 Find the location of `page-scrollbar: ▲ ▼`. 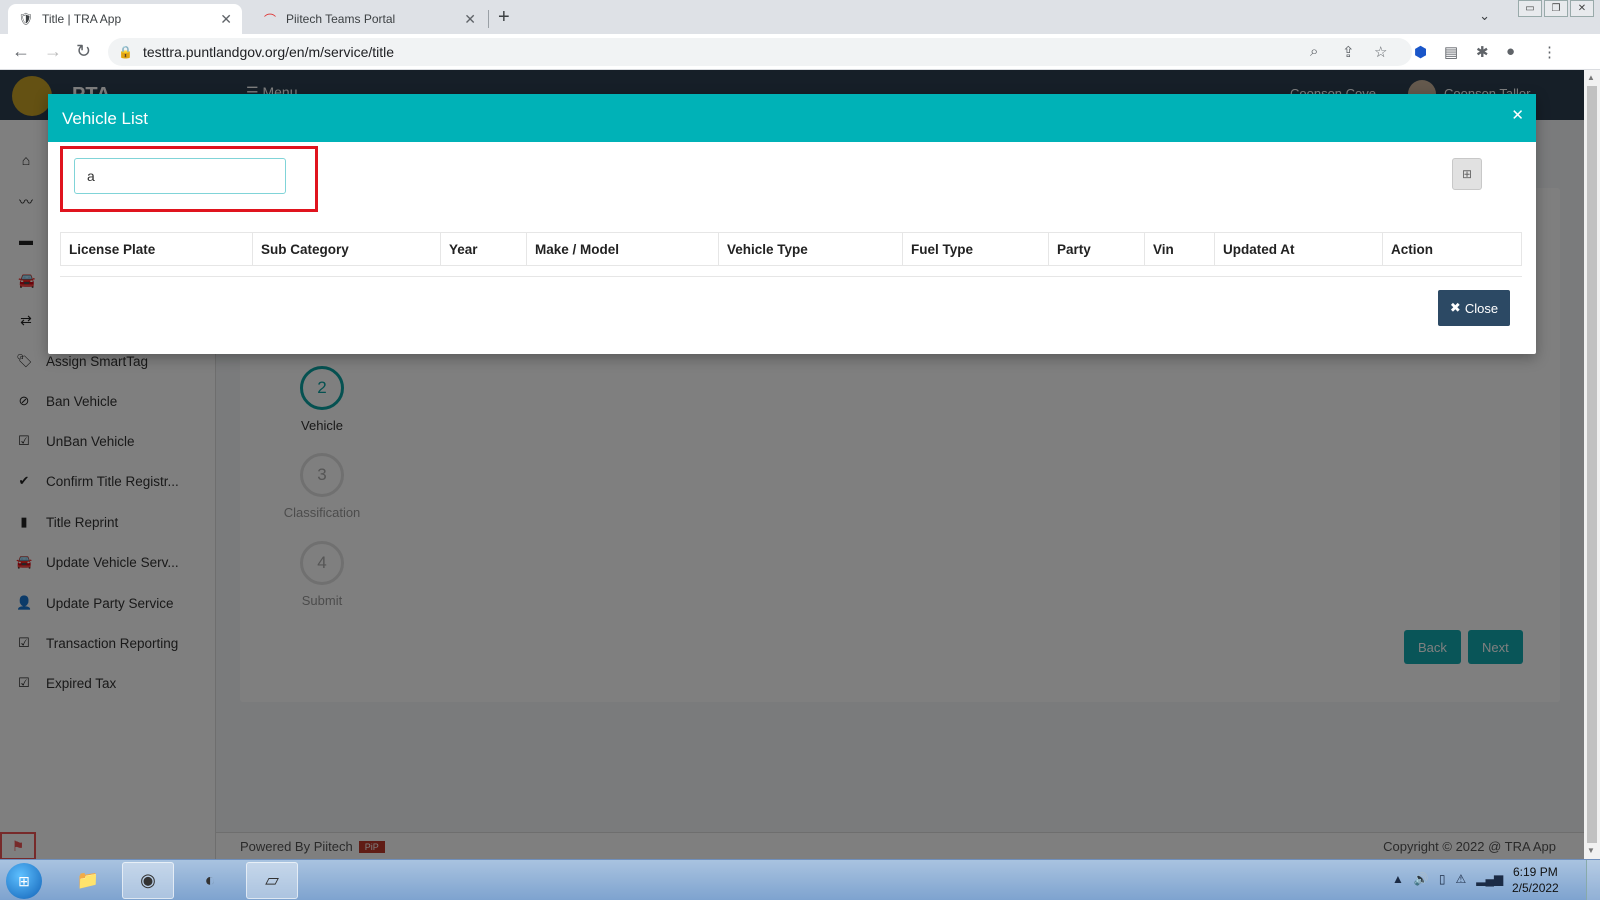

page-scrollbar: ▲ ▼ is located at coordinates (1592, 464).